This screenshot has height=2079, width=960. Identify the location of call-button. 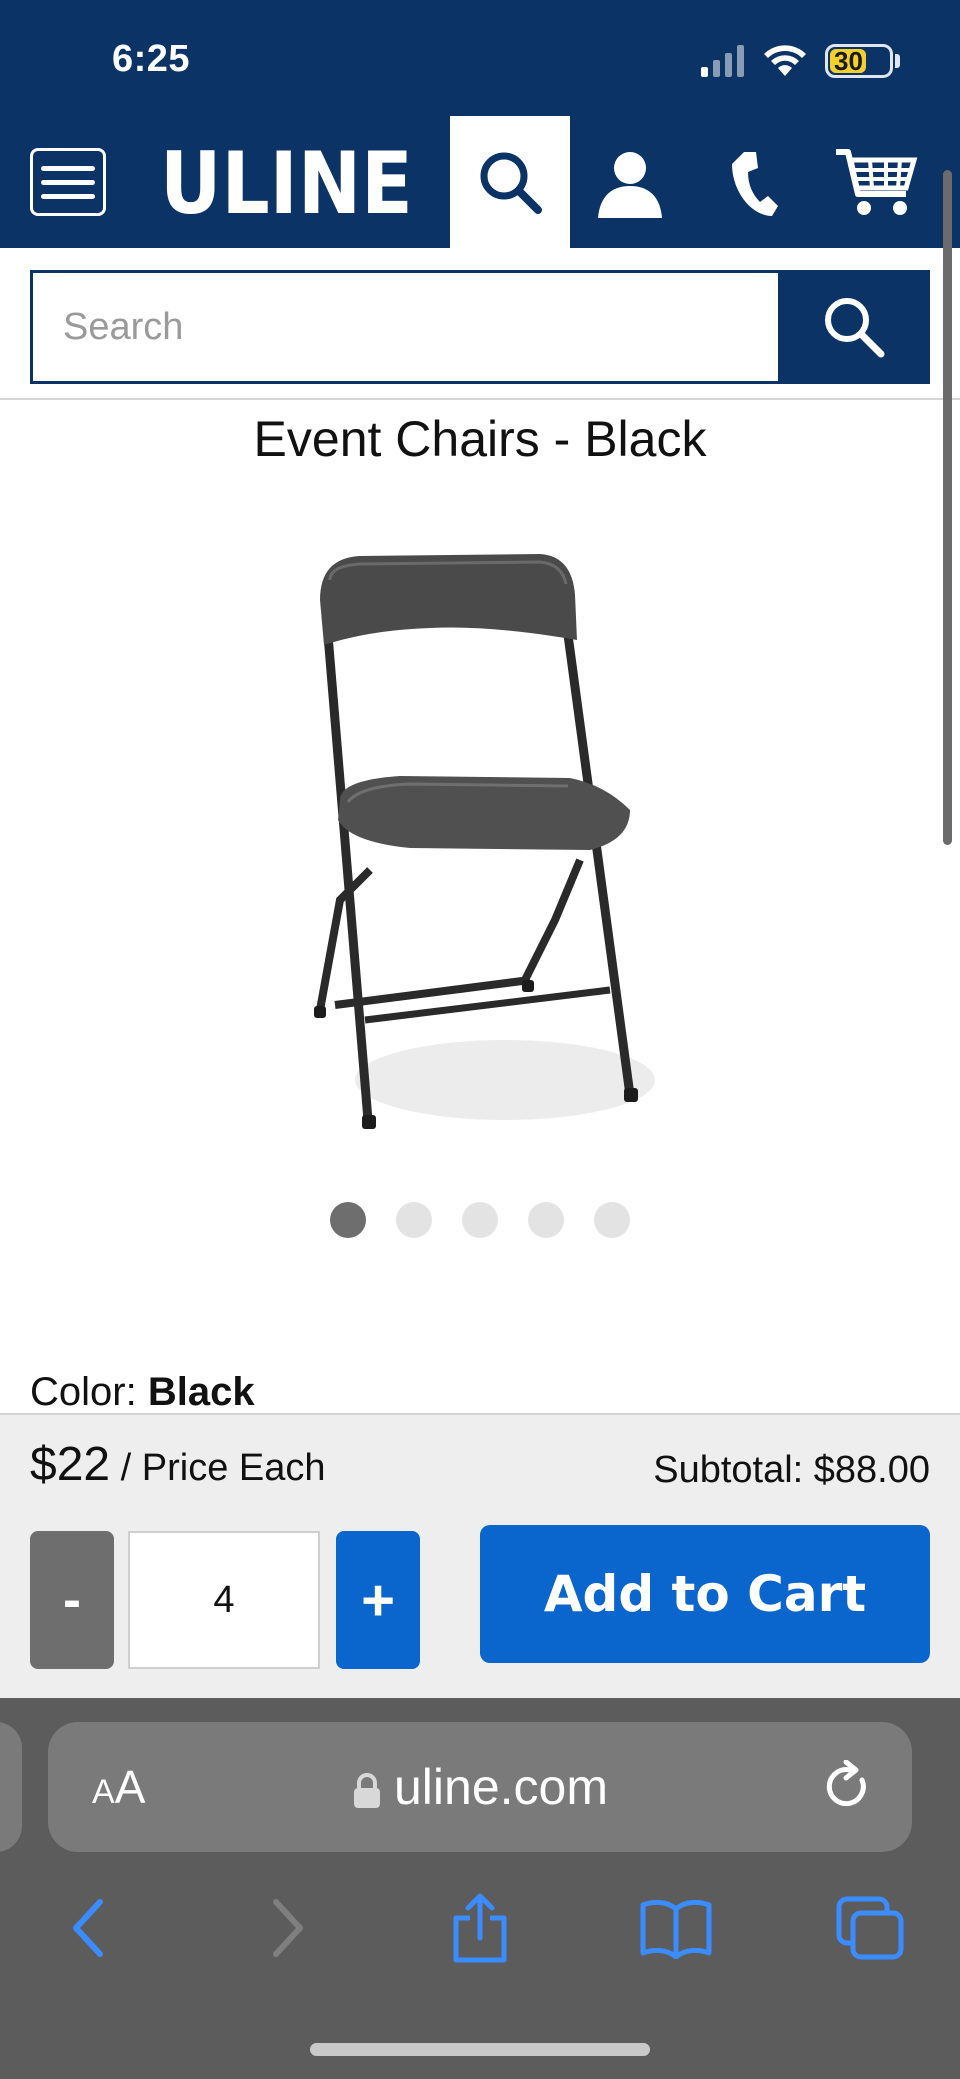
(752, 184).